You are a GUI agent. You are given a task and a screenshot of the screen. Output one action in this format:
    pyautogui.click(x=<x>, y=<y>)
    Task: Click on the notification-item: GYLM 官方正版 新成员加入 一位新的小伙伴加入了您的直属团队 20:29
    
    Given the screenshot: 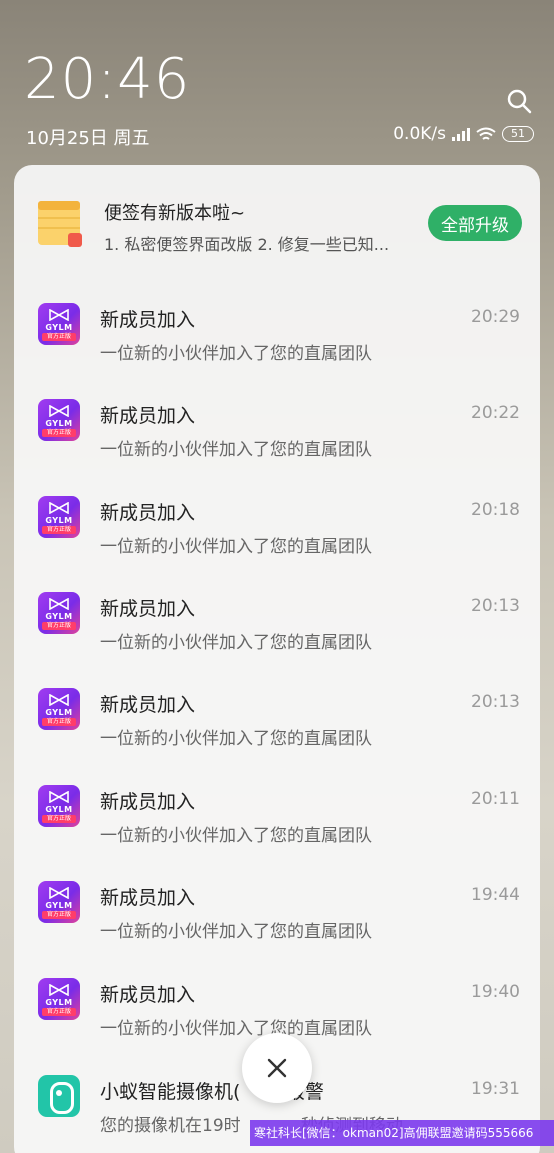 What is the action you would take?
    pyautogui.click(x=277, y=331)
    